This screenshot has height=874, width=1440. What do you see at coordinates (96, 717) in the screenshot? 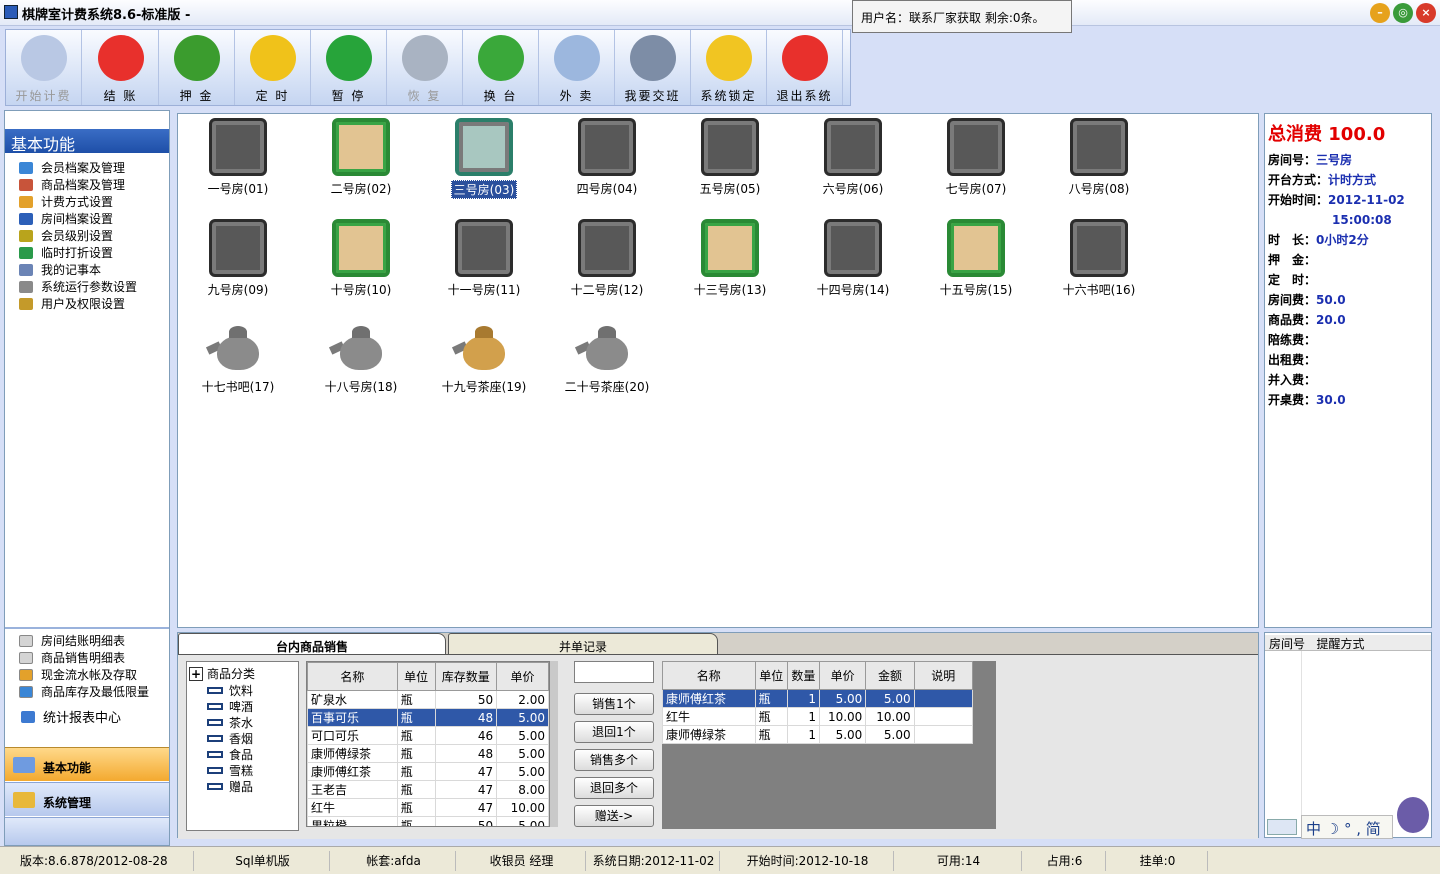
I see `report-center-link: 统计报表中心` at bounding box center [96, 717].